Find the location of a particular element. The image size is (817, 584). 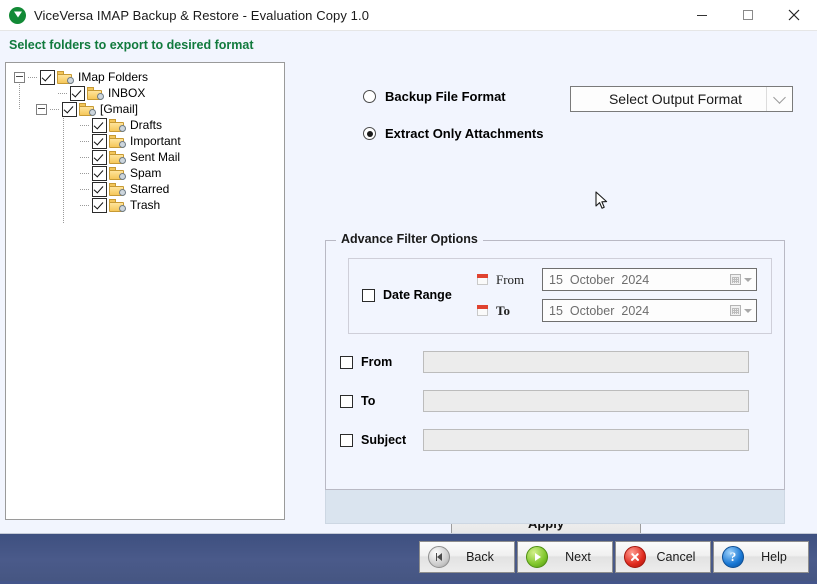

advance-filter-options-title: Advance Filter Options is located at coordinates (409, 239).